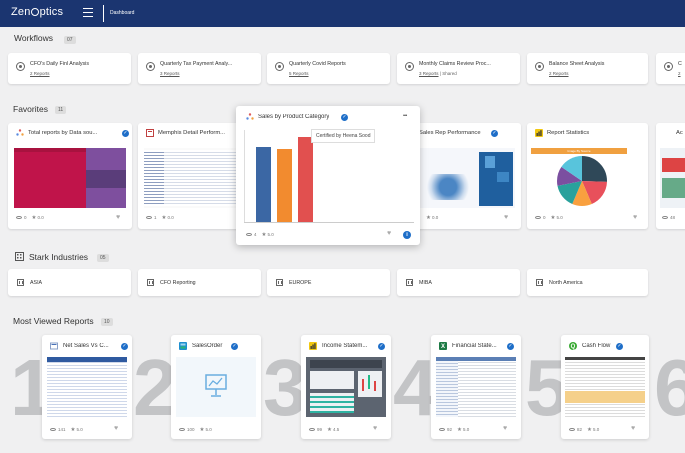 The width and height of the screenshot is (685, 453). What do you see at coordinates (680, 64) in the screenshot?
I see `workflow-title: C` at bounding box center [680, 64].